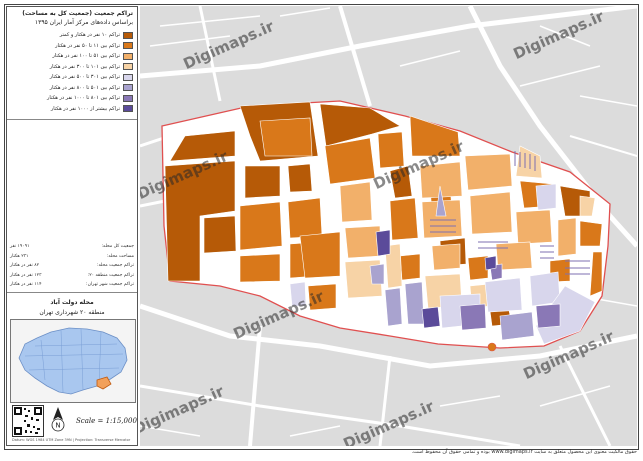 The width and height of the screenshot is (643, 461). I want to click on stat-label: تراکم جمعیت شهر تهران:, so click(110, 284).